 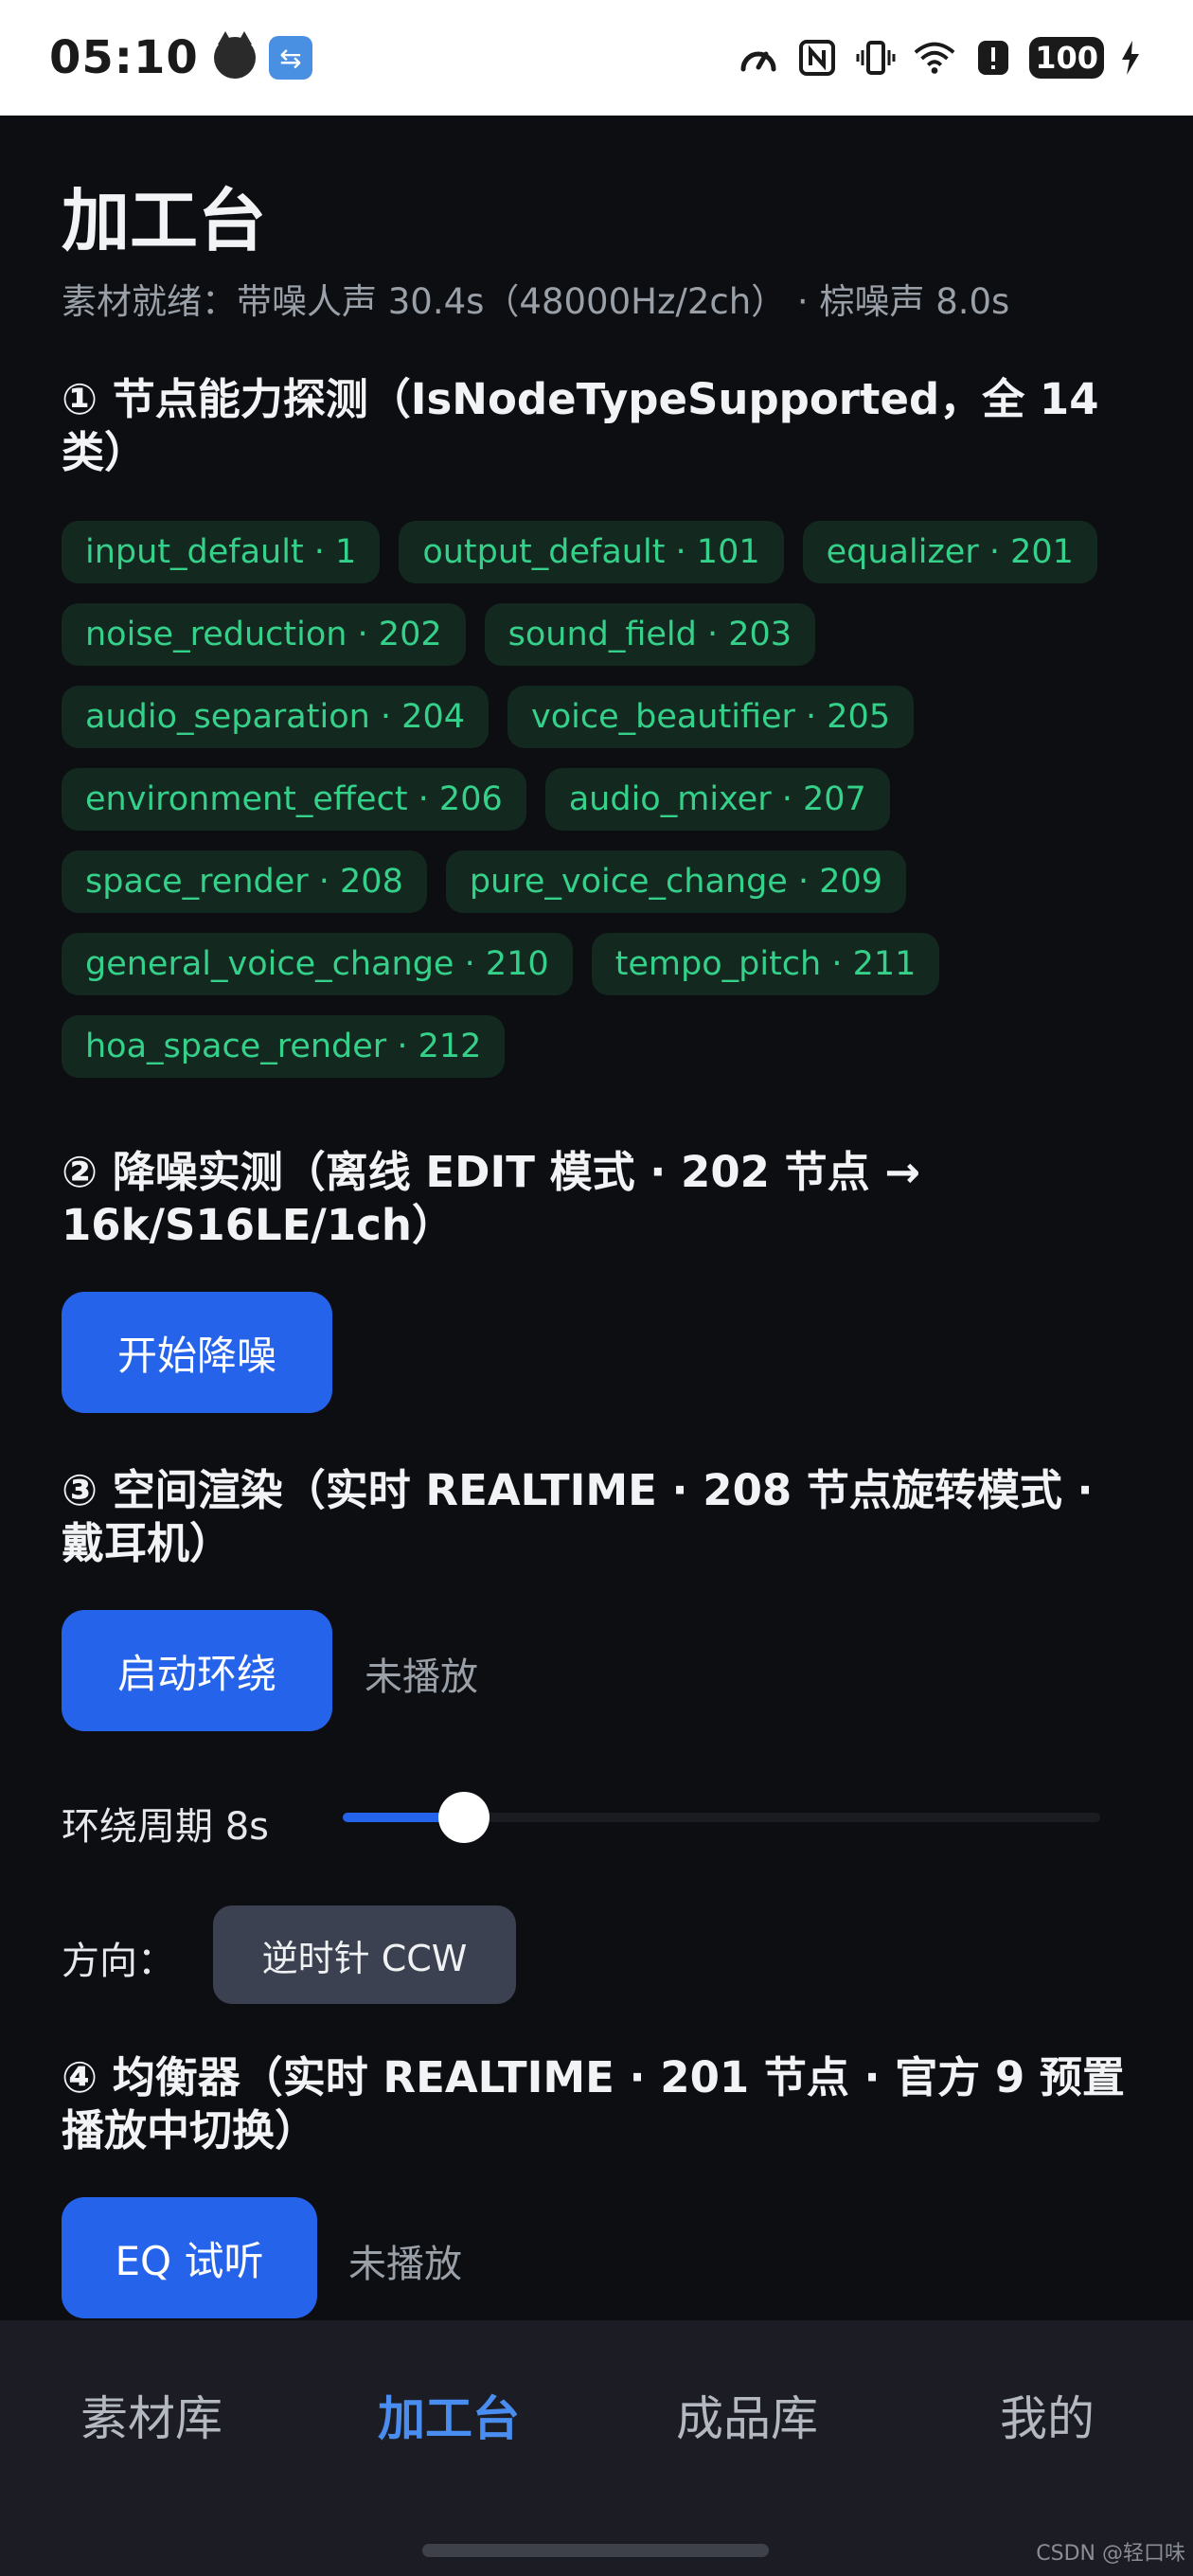 What do you see at coordinates (234, 55) in the screenshot?
I see `cat-avatar-icon` at bounding box center [234, 55].